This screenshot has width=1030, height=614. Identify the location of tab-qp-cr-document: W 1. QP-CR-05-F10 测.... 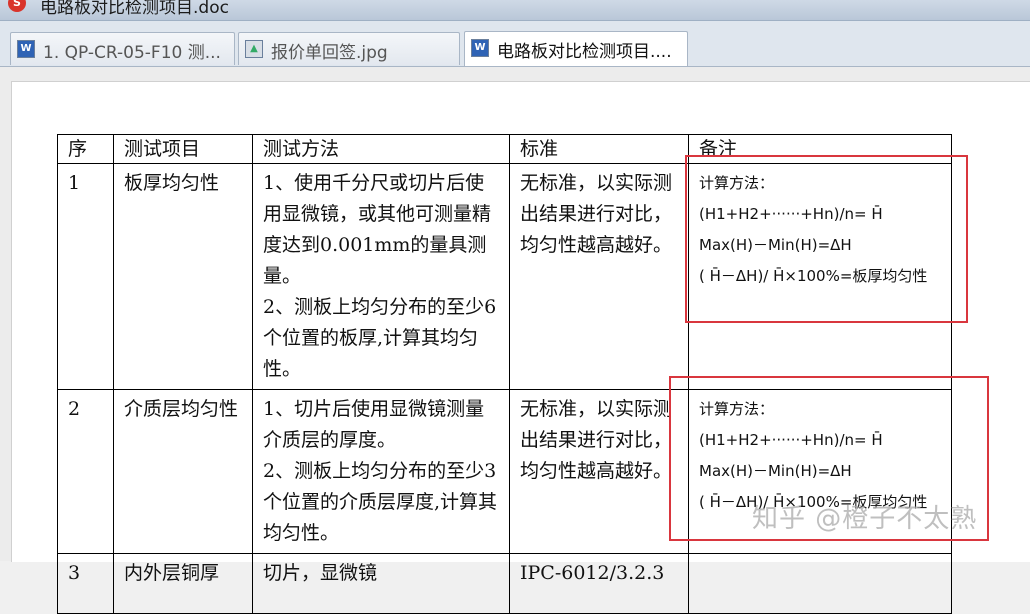
(122, 48).